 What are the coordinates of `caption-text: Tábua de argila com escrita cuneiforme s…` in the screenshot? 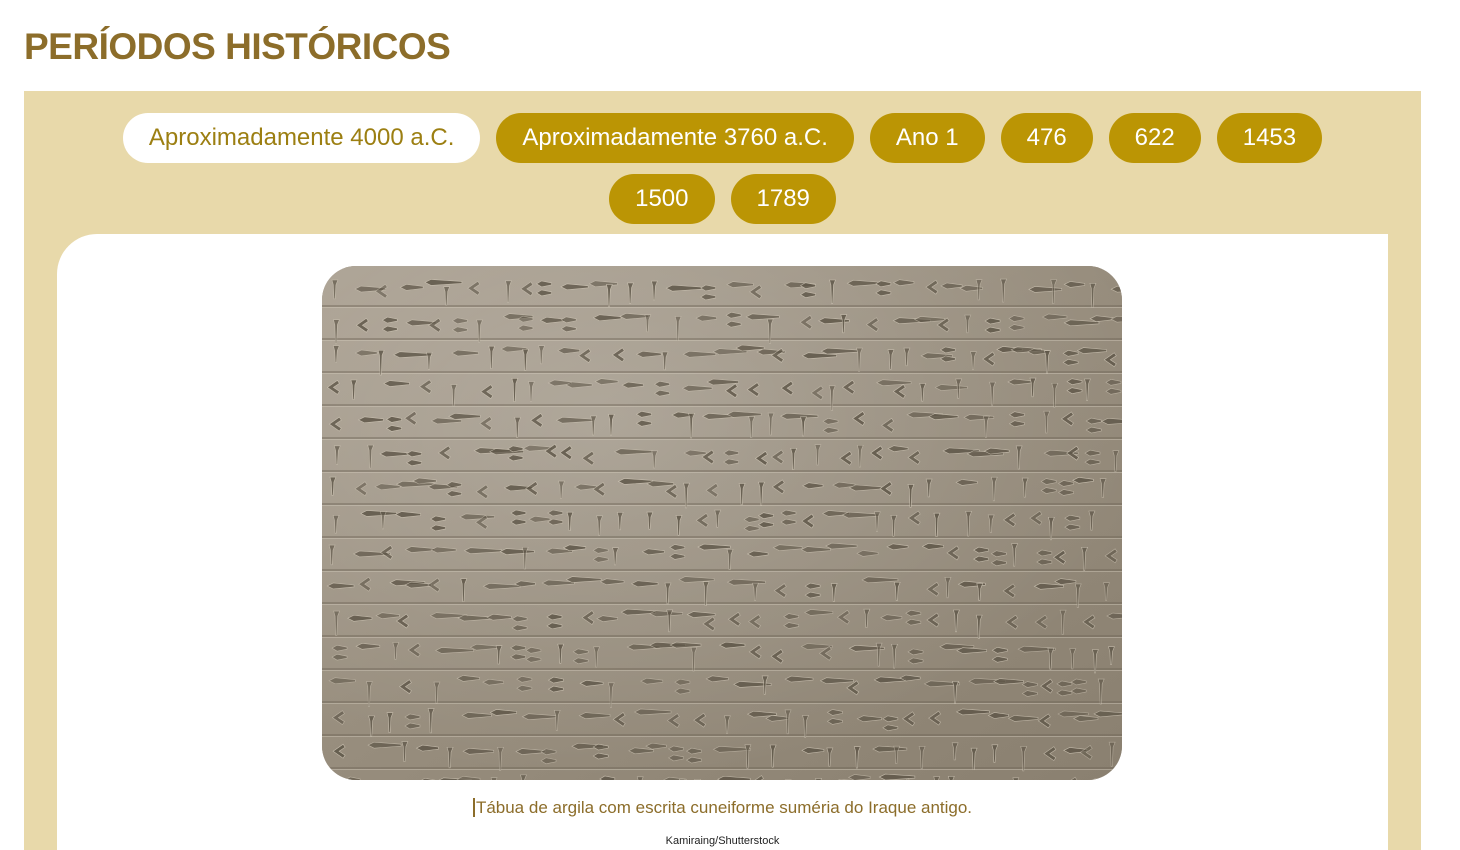 It's located at (724, 807).